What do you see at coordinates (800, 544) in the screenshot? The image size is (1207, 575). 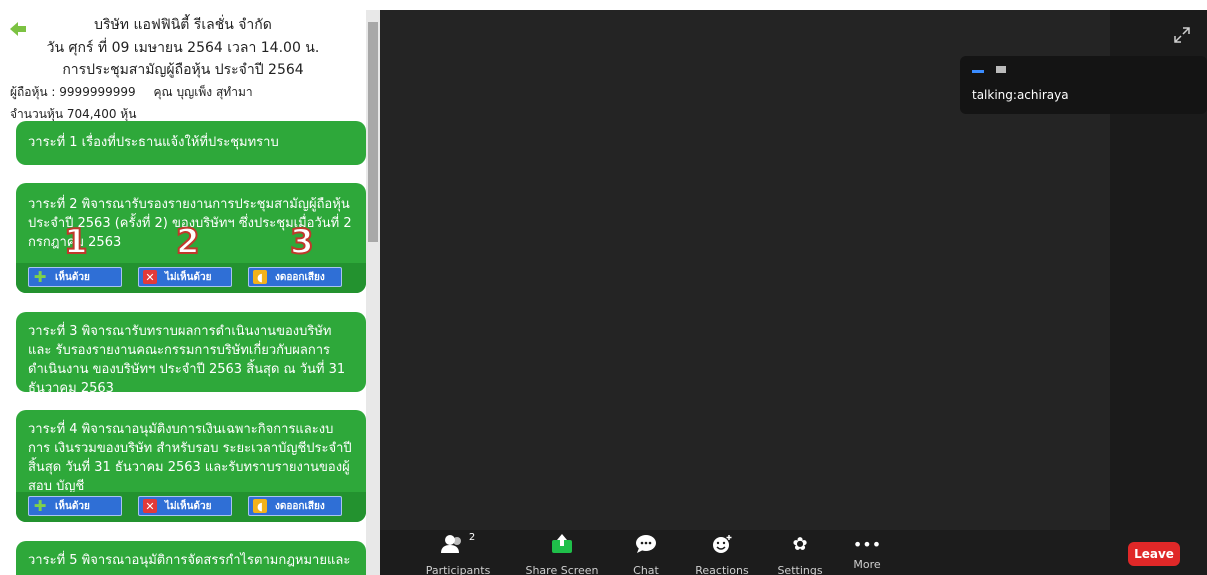 I see `gear-icon: ✿` at bounding box center [800, 544].